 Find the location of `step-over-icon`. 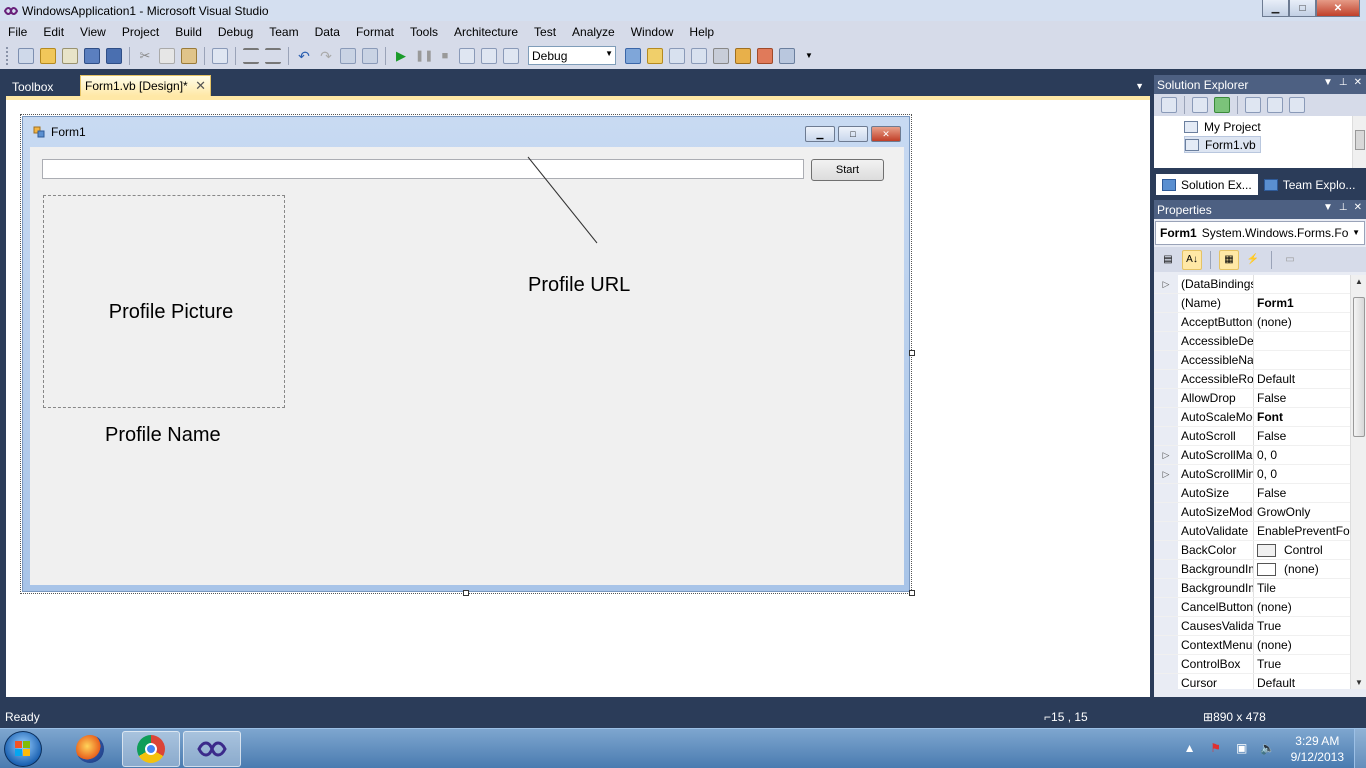

step-over-icon is located at coordinates (489, 55).